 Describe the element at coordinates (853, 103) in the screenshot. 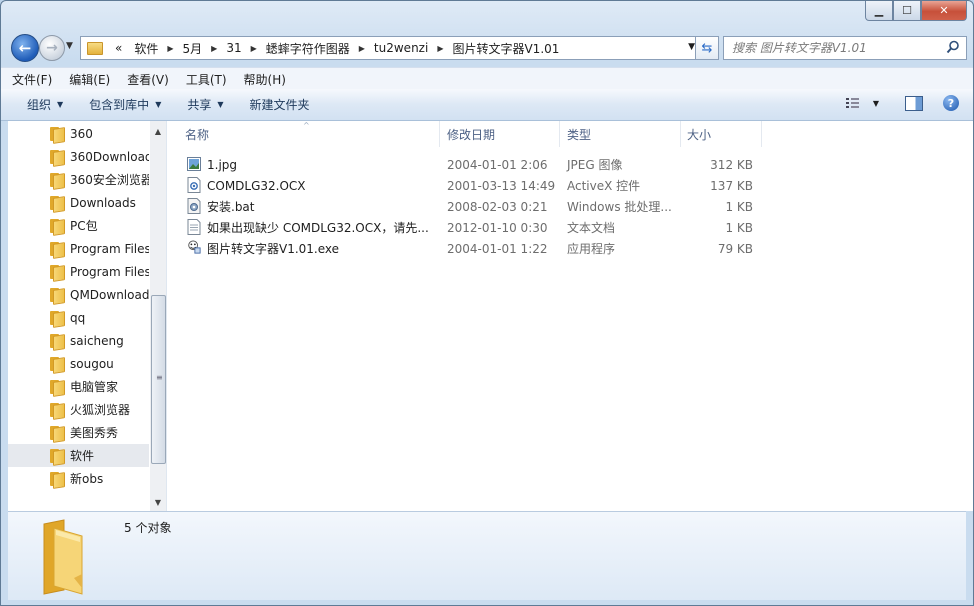

I see `change-view-icon` at that location.